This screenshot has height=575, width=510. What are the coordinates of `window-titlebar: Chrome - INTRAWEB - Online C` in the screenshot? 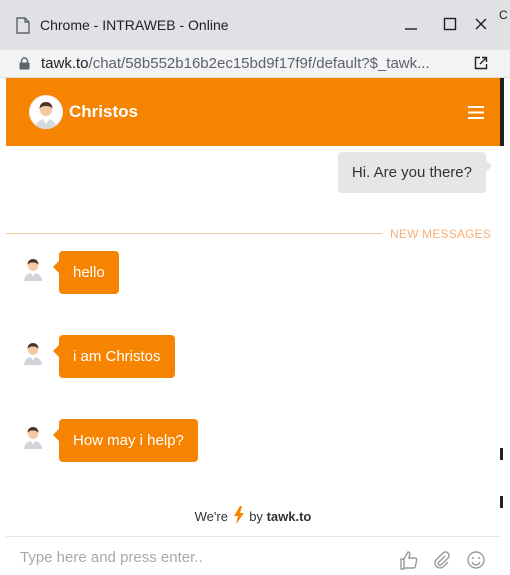 It's located at (255, 25).